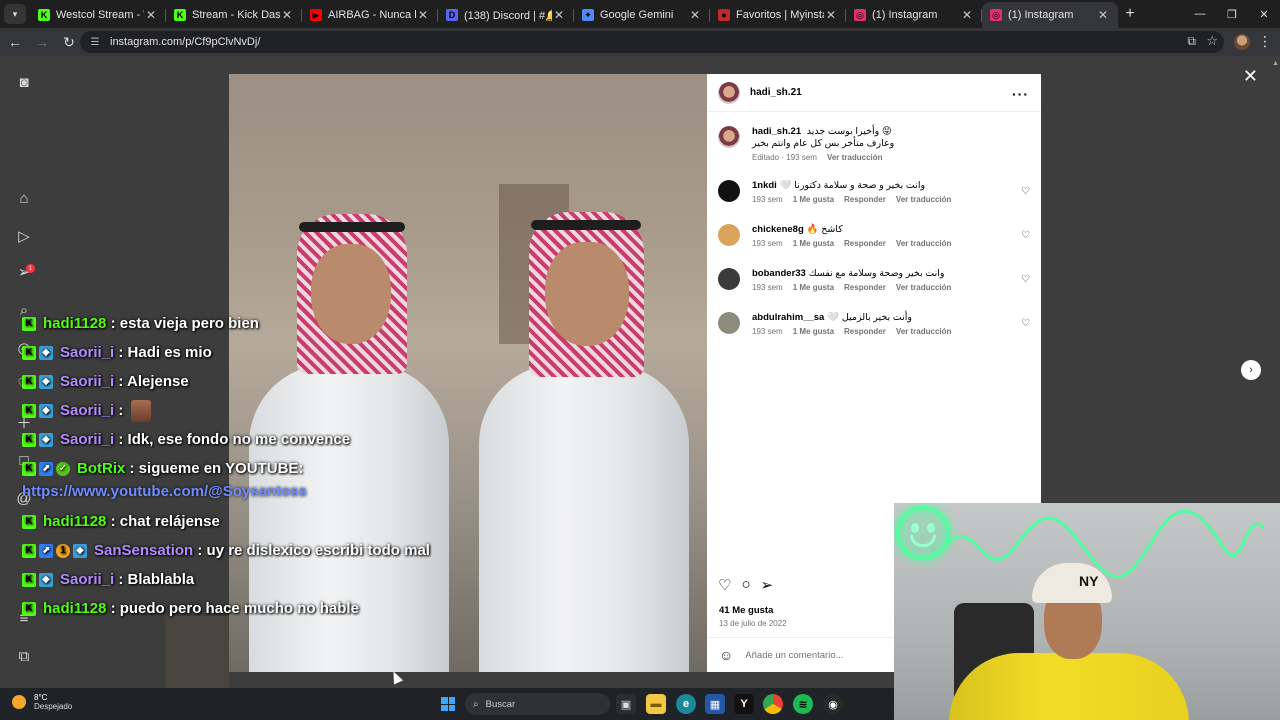 This screenshot has width=1280, height=720. Describe the element at coordinates (729, 92) in the screenshot. I see `author-avatar` at that location.